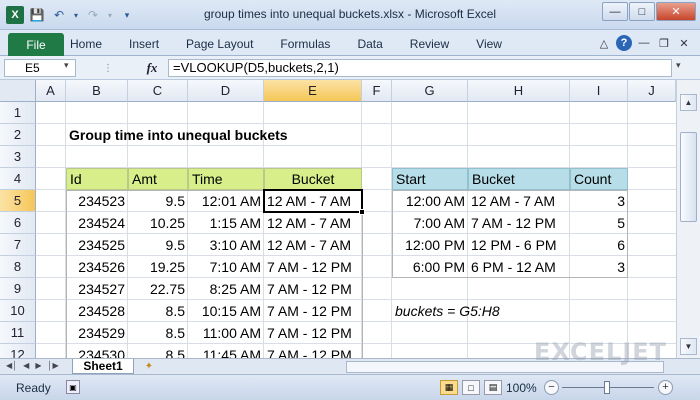 The height and width of the screenshot is (400, 700). I want to click on table-cell: 234526, so click(97, 267).